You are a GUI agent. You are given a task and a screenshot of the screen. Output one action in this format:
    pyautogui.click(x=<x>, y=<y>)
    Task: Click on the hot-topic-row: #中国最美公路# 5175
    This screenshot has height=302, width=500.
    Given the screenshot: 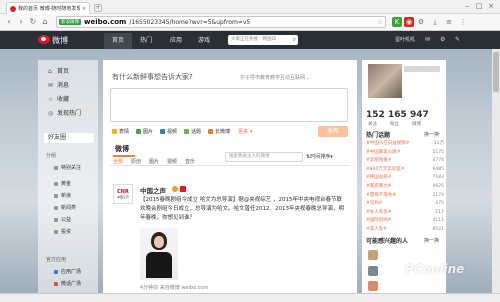 What is the action you would take?
    pyautogui.click(x=405, y=153)
    